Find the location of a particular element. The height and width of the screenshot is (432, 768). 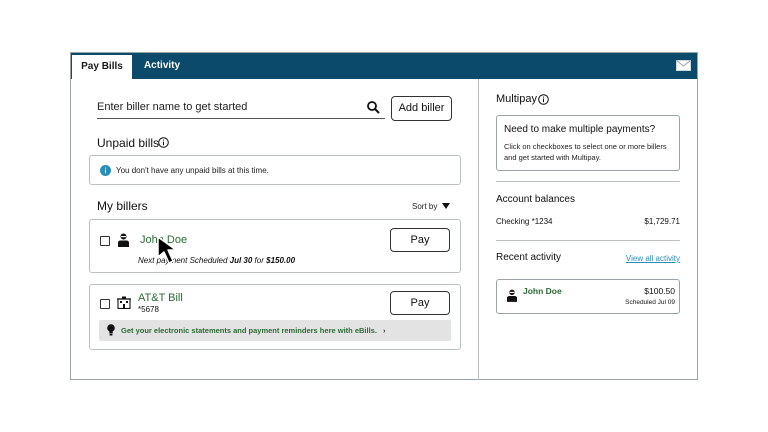

cursor-arrow-icon is located at coordinates (167, 250).